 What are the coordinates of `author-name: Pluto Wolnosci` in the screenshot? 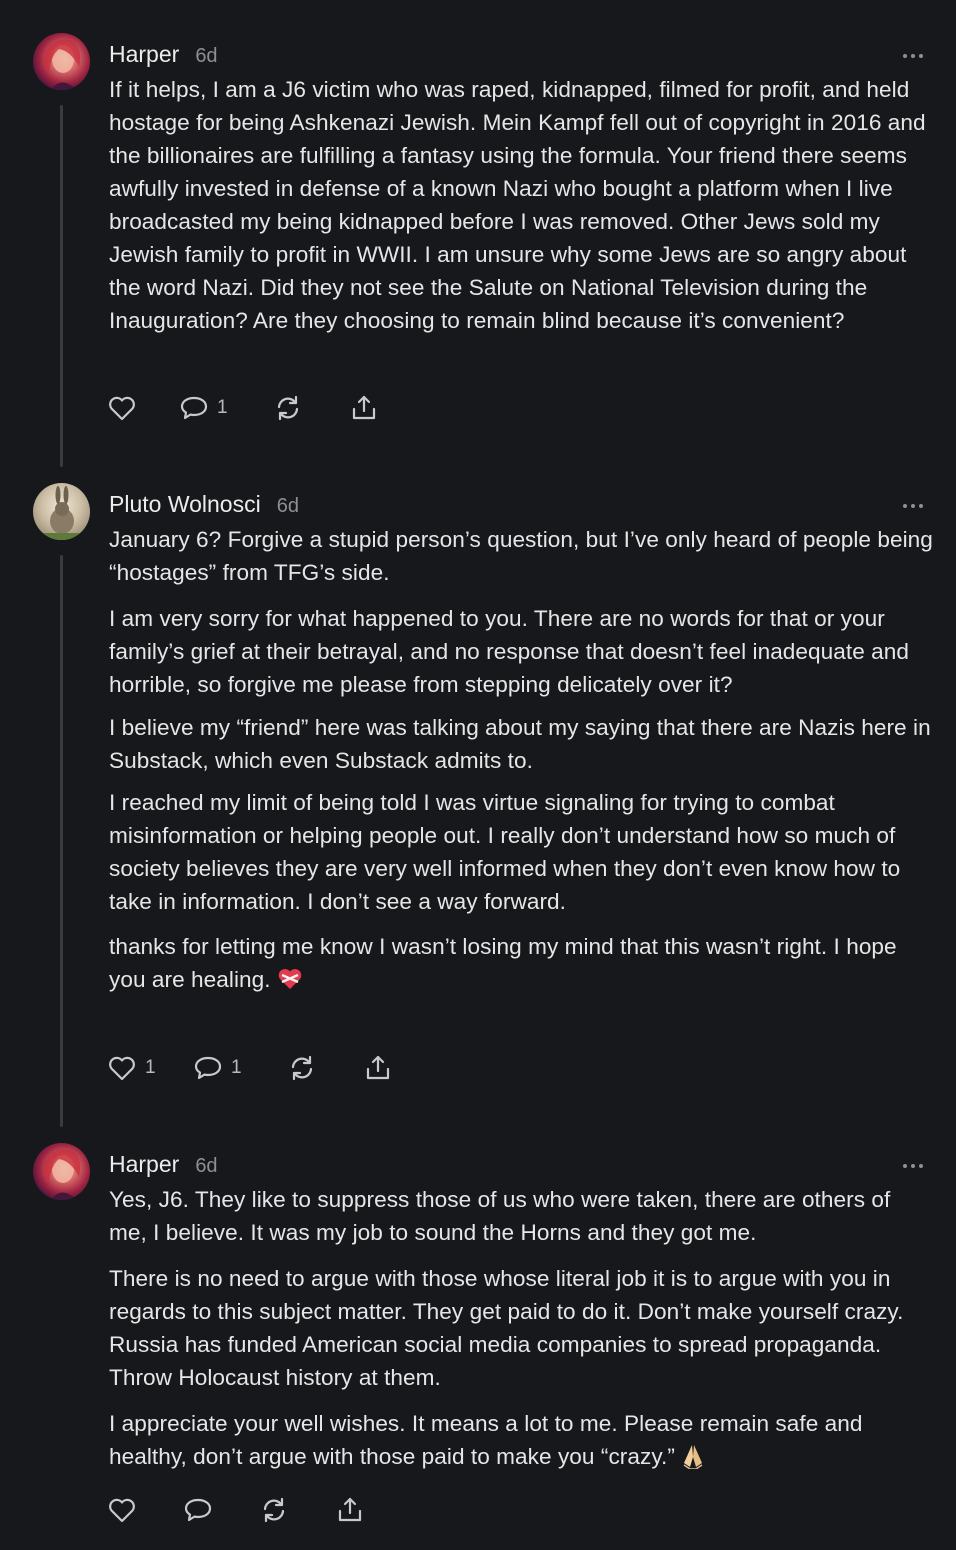 It's located at (185, 504).